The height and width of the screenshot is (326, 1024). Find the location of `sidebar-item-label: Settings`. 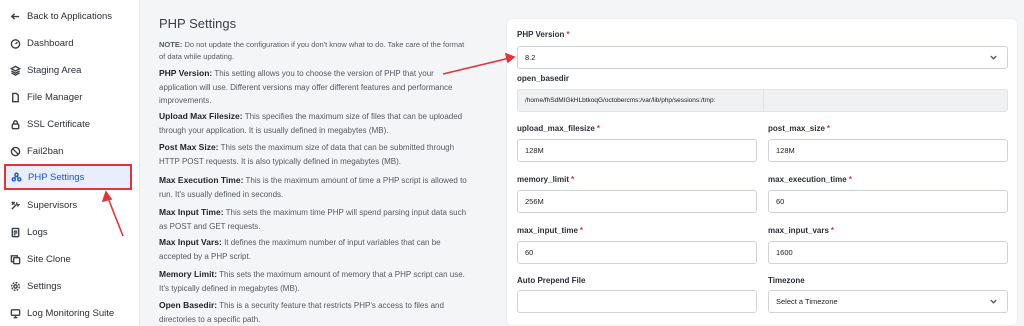

sidebar-item-label: Settings is located at coordinates (44, 286).